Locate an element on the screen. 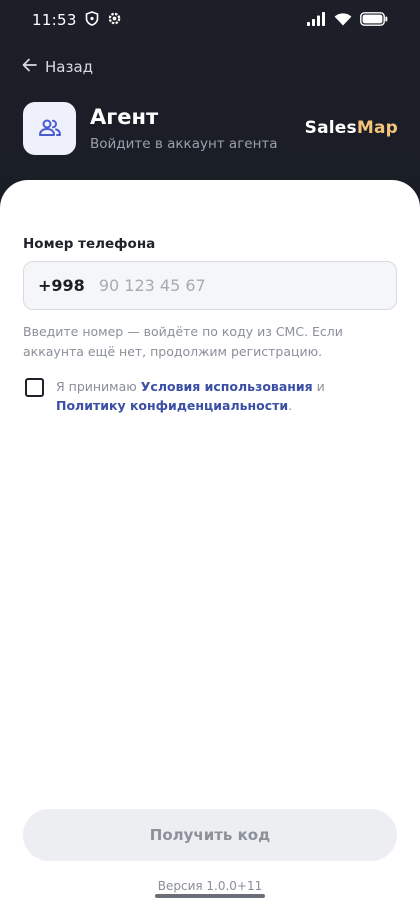  terms-link: Условия использования is located at coordinates (227, 386).